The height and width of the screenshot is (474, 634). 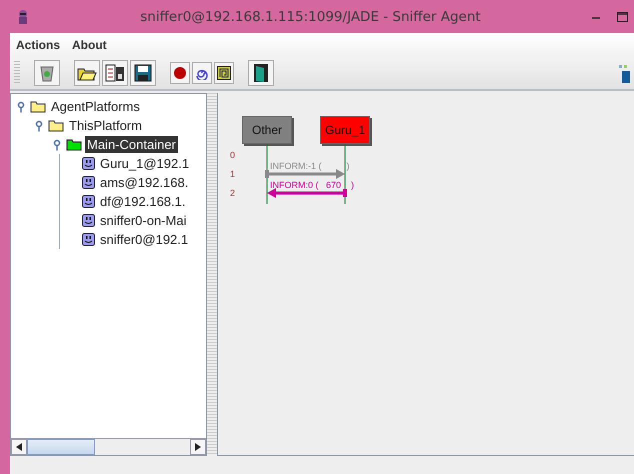 I want to click on row-number: 2, so click(x=233, y=193).